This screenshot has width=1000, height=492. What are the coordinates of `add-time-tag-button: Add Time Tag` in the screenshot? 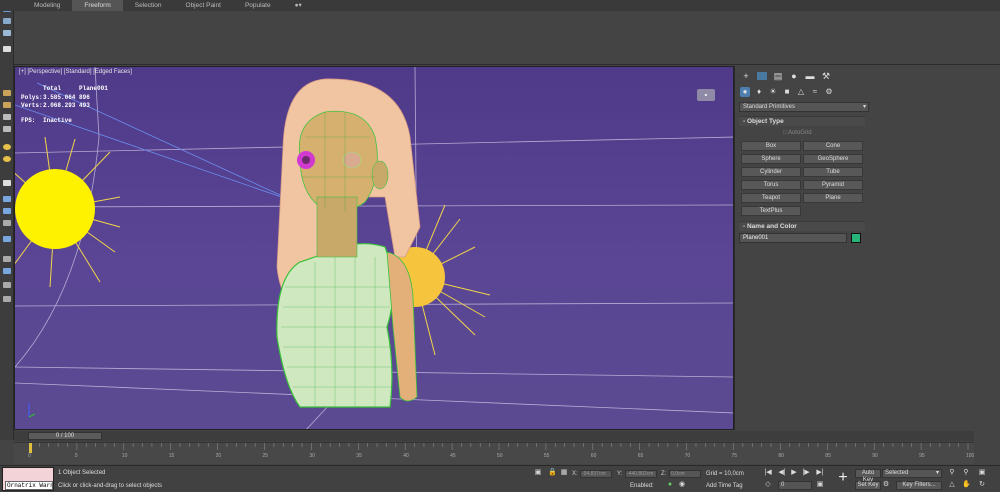 It's located at (724, 486).